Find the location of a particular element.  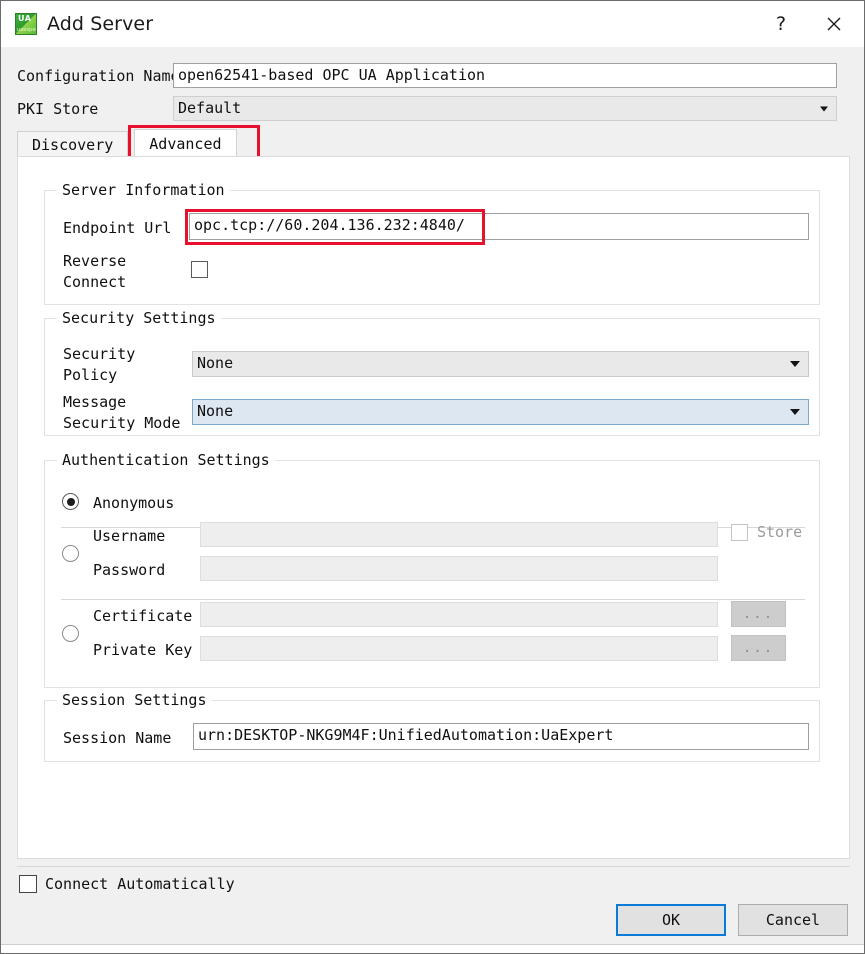

private-key-label: Private Key is located at coordinates (143, 650).